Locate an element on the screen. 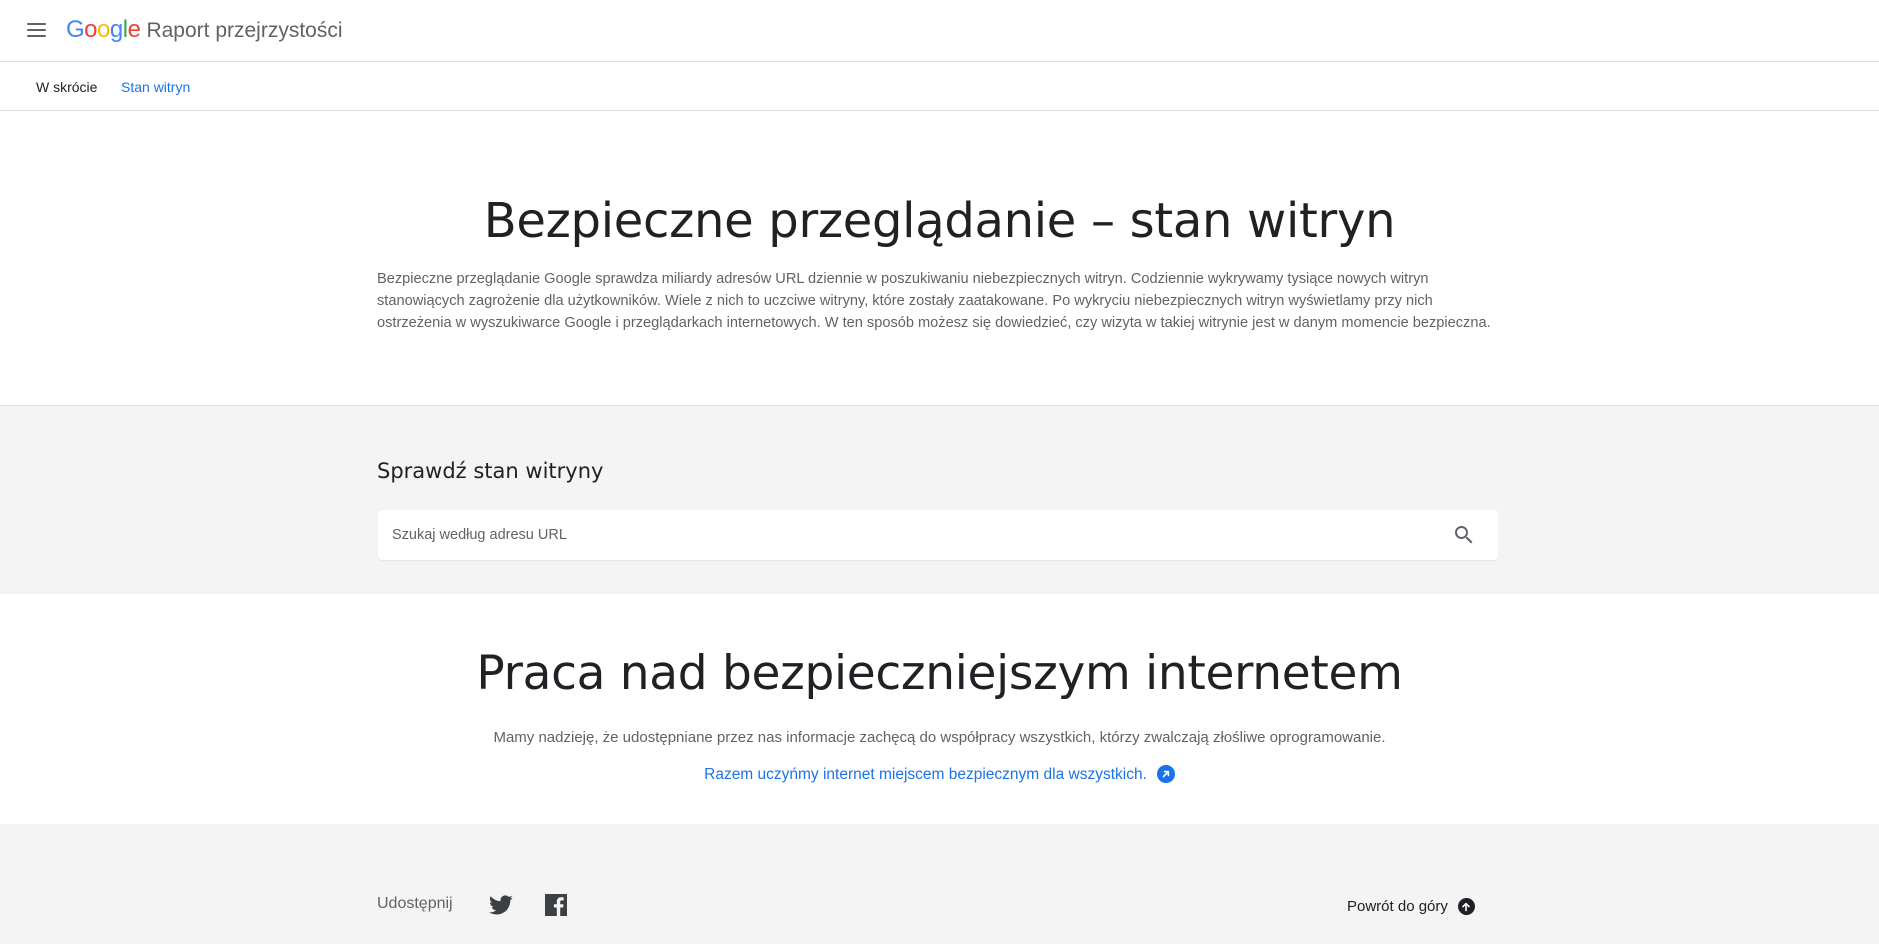  search-section-title: Sprawdź stan witryny is located at coordinates (490, 471).